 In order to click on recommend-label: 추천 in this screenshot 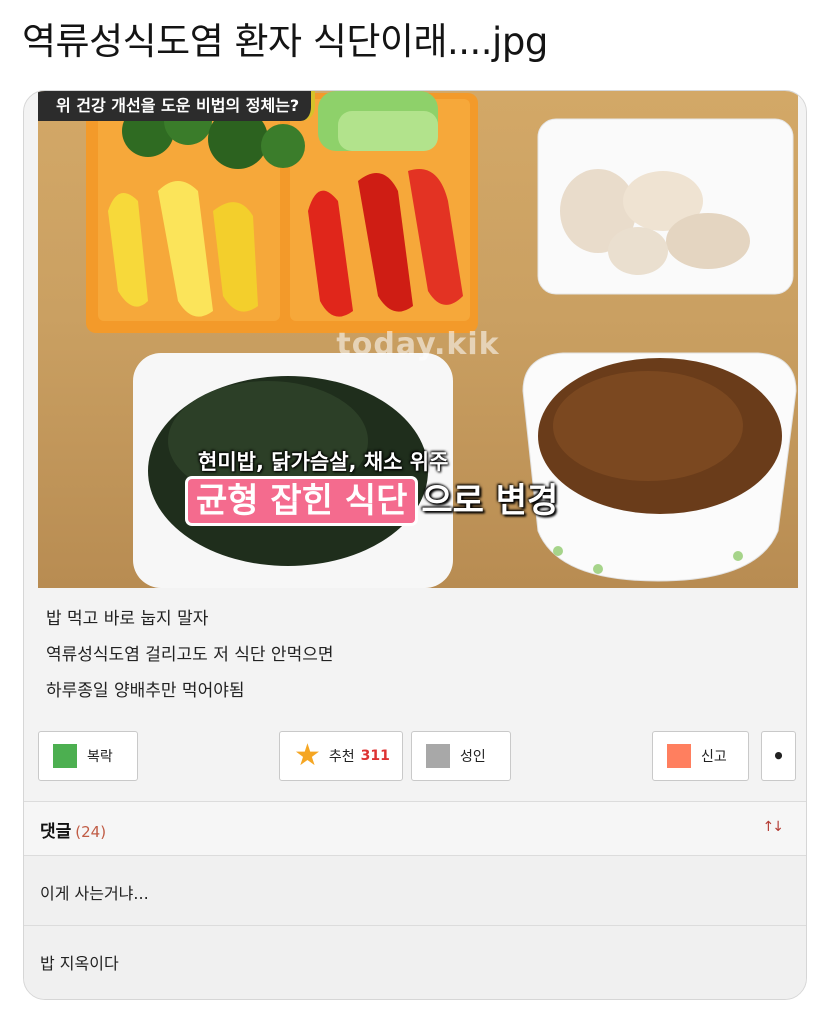, I will do `click(341, 757)`.